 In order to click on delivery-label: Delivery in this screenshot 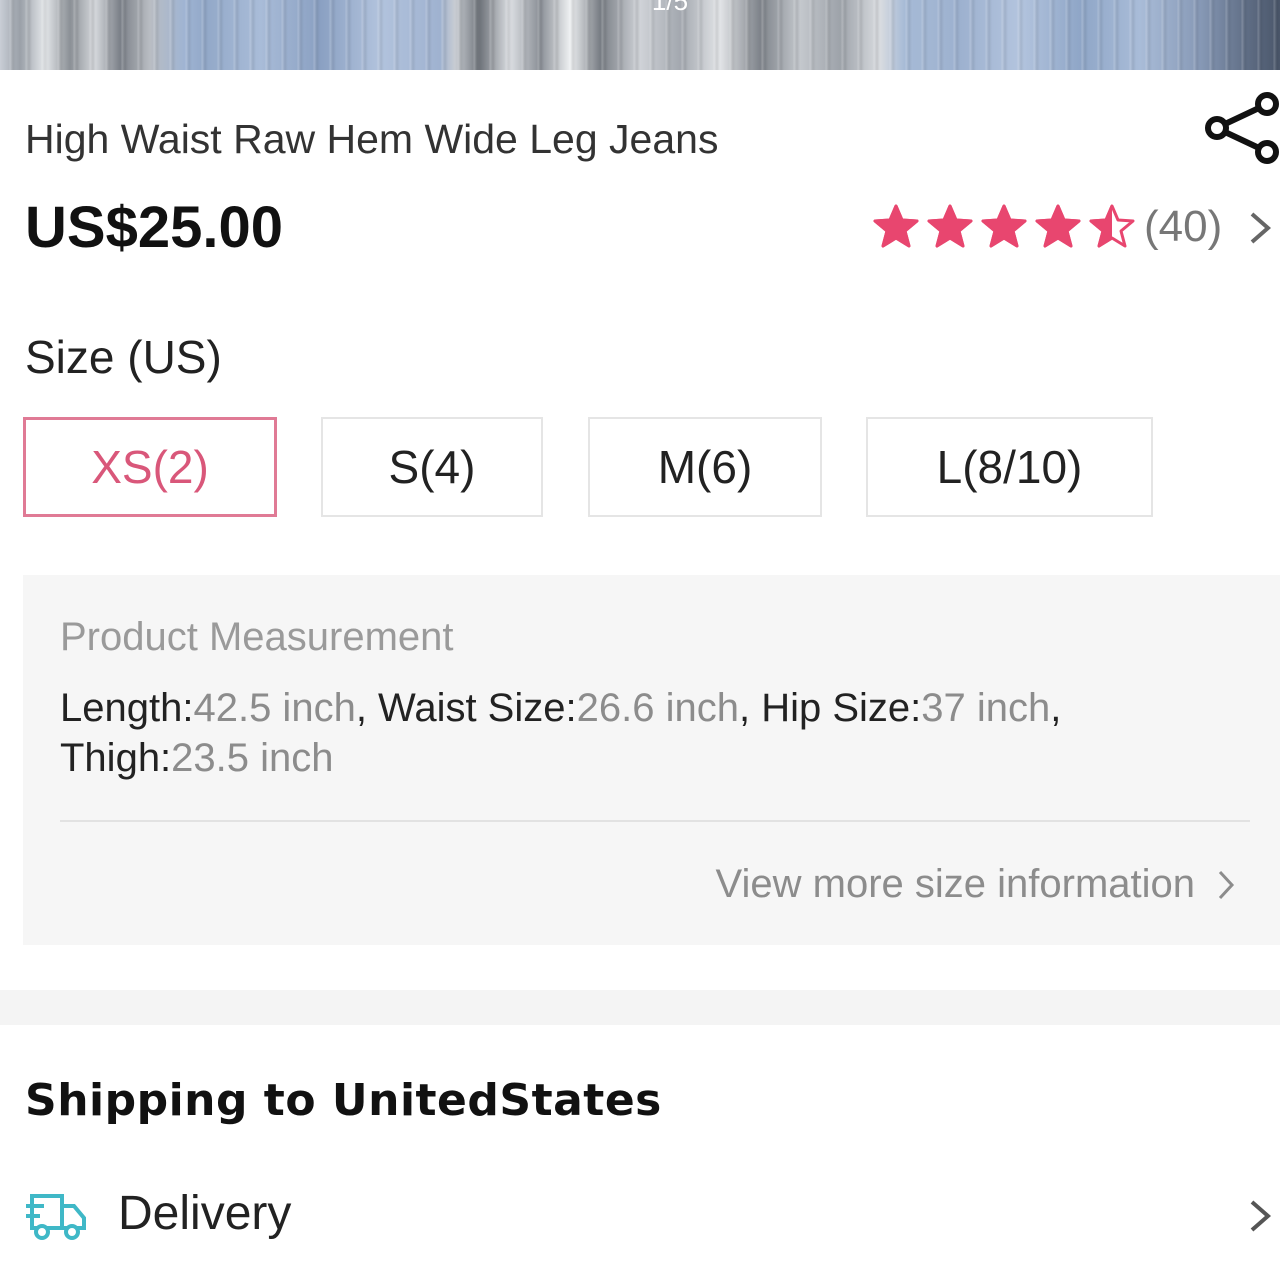, I will do `click(205, 1213)`.